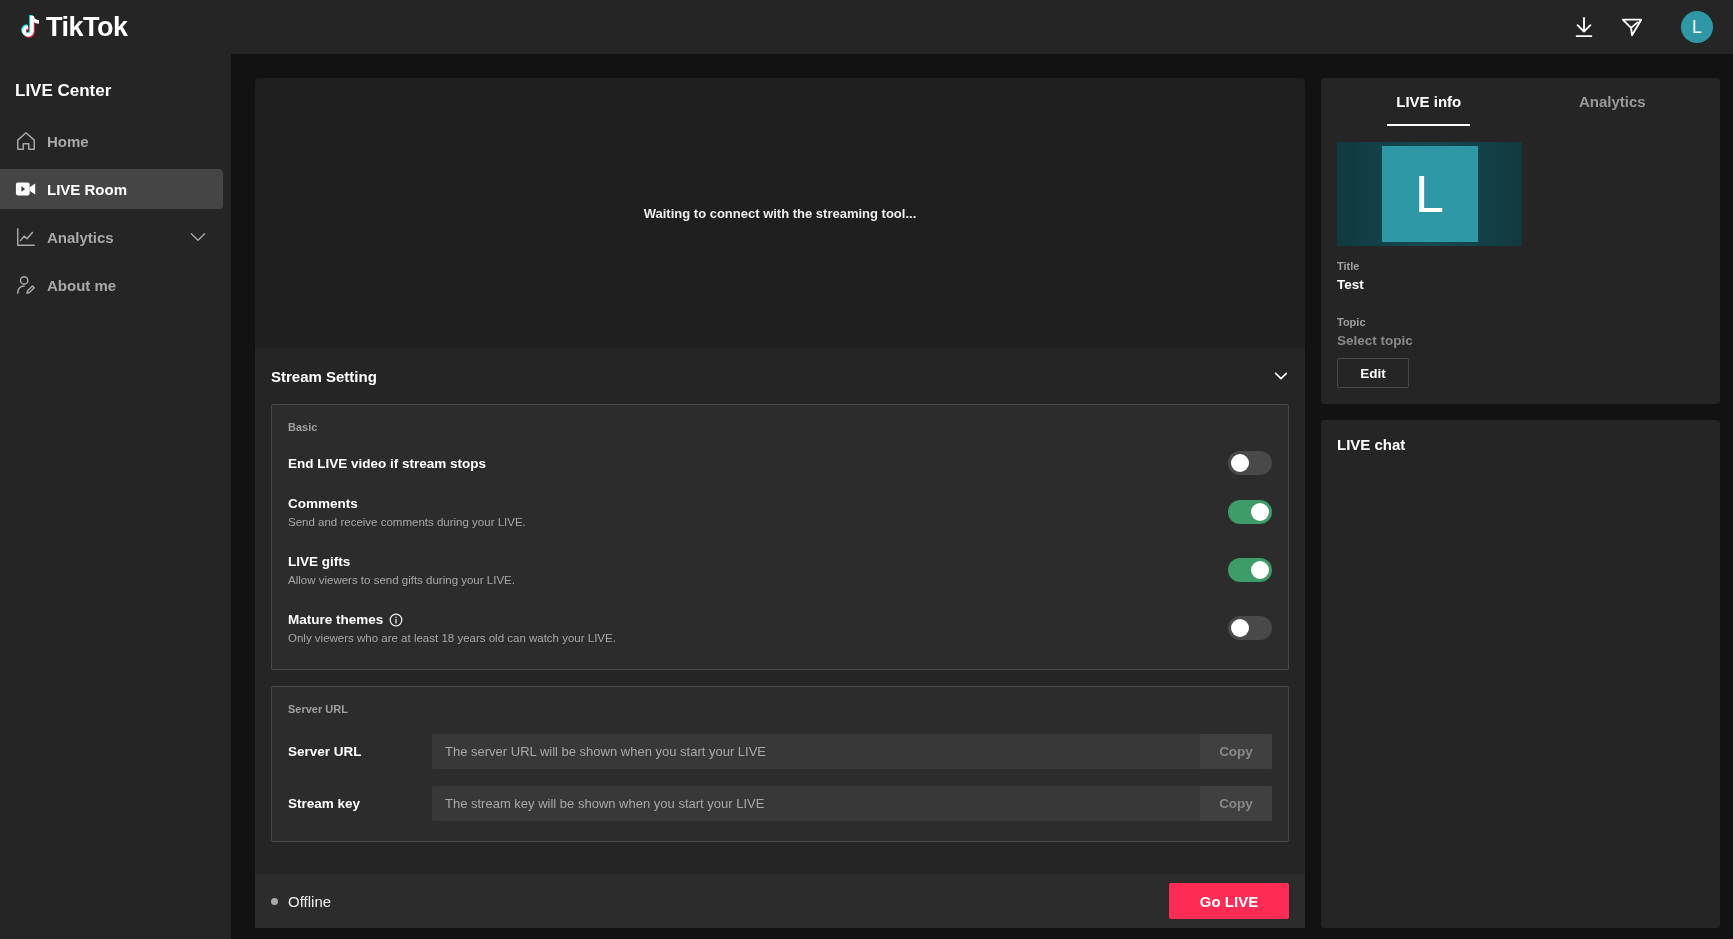  What do you see at coordinates (1351, 284) in the screenshot?
I see `title-value: Test` at bounding box center [1351, 284].